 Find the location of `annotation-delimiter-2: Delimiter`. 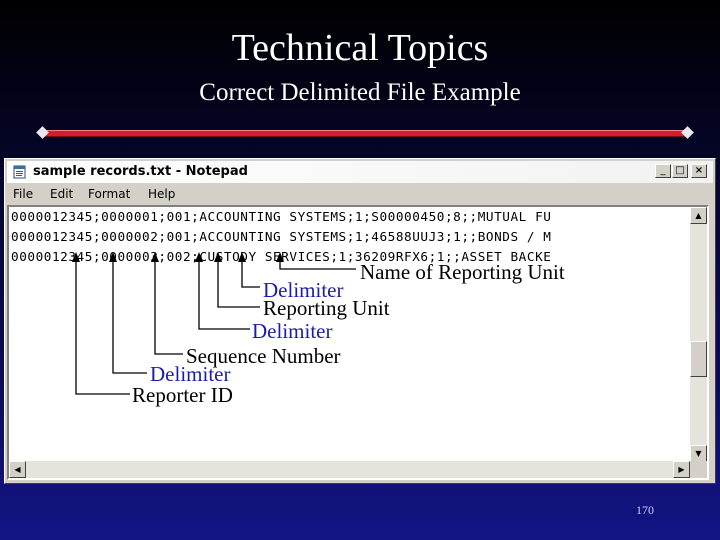

annotation-delimiter-2: Delimiter is located at coordinates (292, 331).